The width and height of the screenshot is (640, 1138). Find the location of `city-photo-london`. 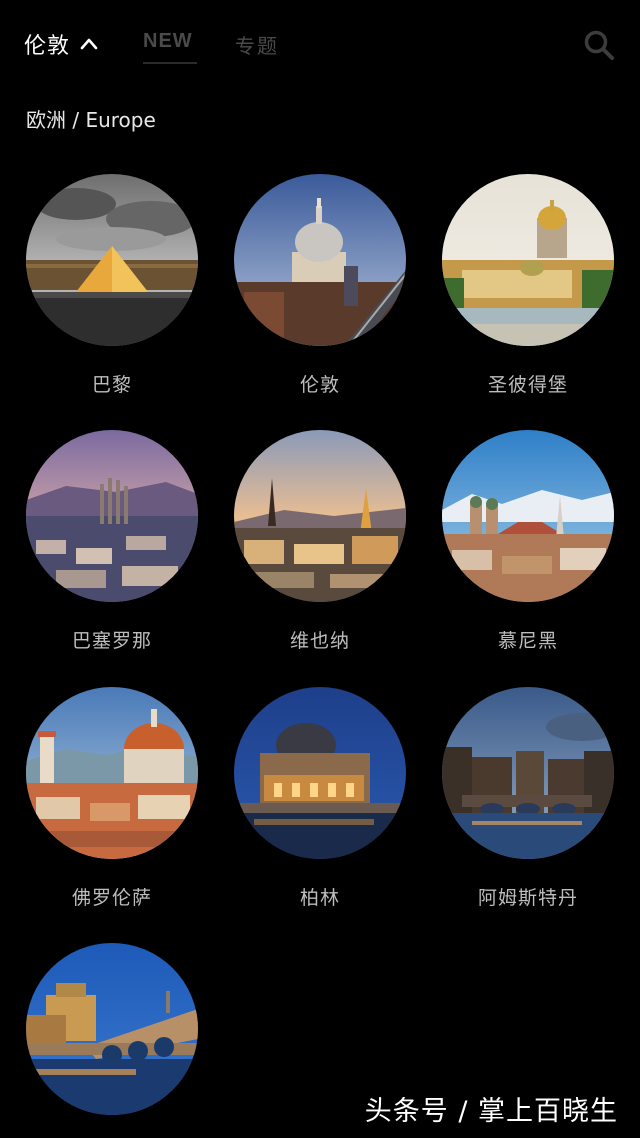

city-photo-london is located at coordinates (320, 260).